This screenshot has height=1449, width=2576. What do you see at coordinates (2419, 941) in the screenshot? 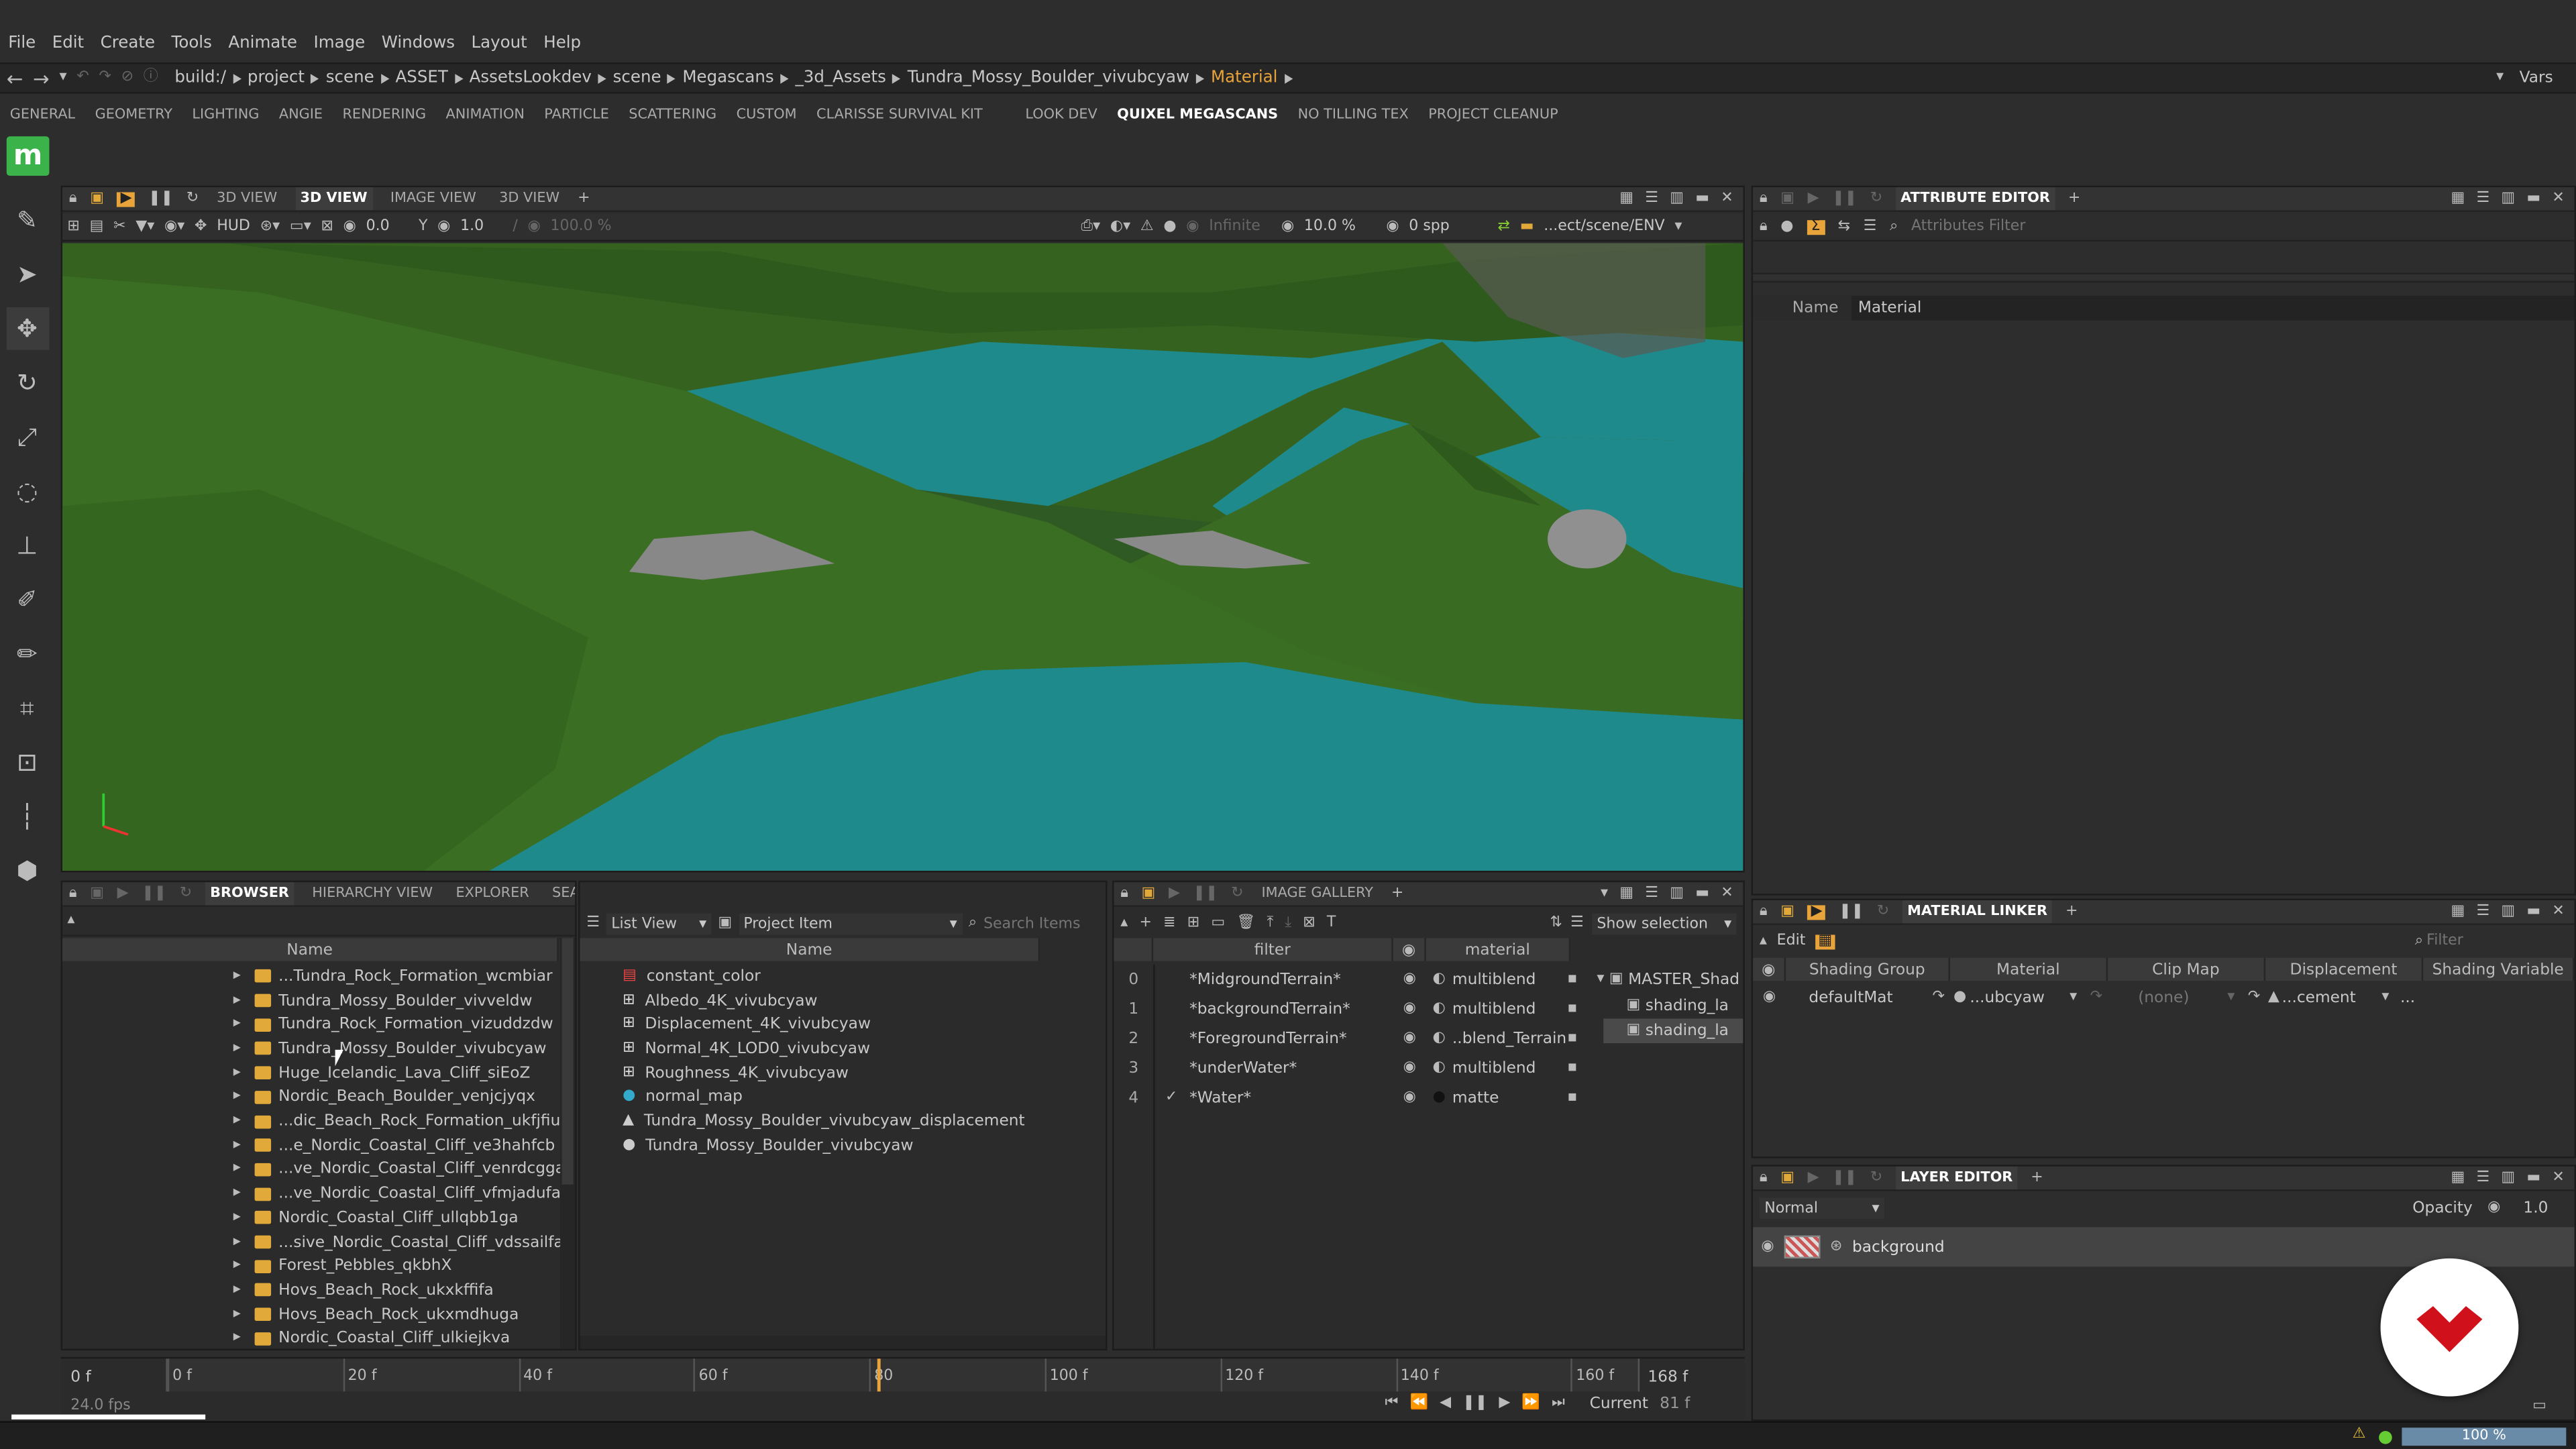
I see `search-icon: ⌕` at bounding box center [2419, 941].